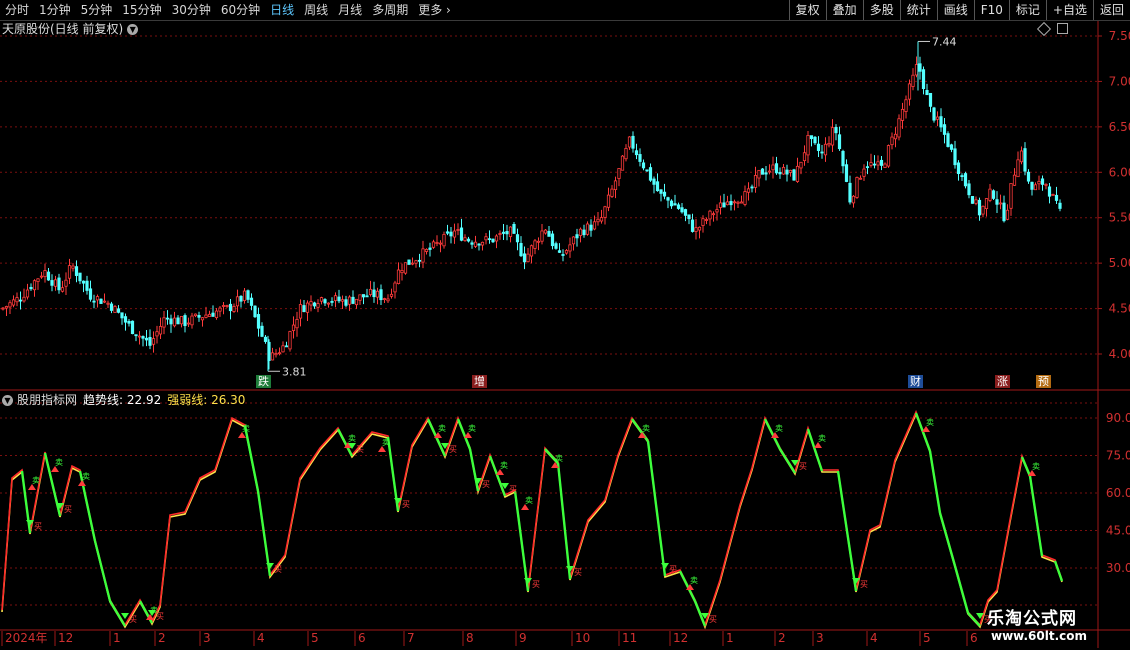 This screenshot has height=650, width=1130. Describe the element at coordinates (915, 381) in the screenshot. I see `event-marker-2: 财` at that location.